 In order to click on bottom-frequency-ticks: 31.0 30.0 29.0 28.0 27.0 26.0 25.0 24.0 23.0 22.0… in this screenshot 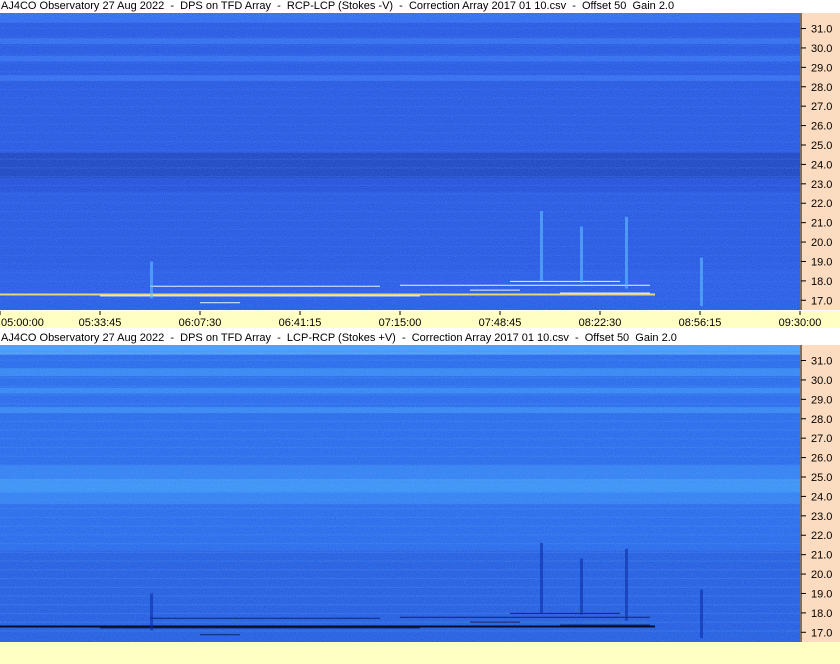, I will do `click(816, 493)`.